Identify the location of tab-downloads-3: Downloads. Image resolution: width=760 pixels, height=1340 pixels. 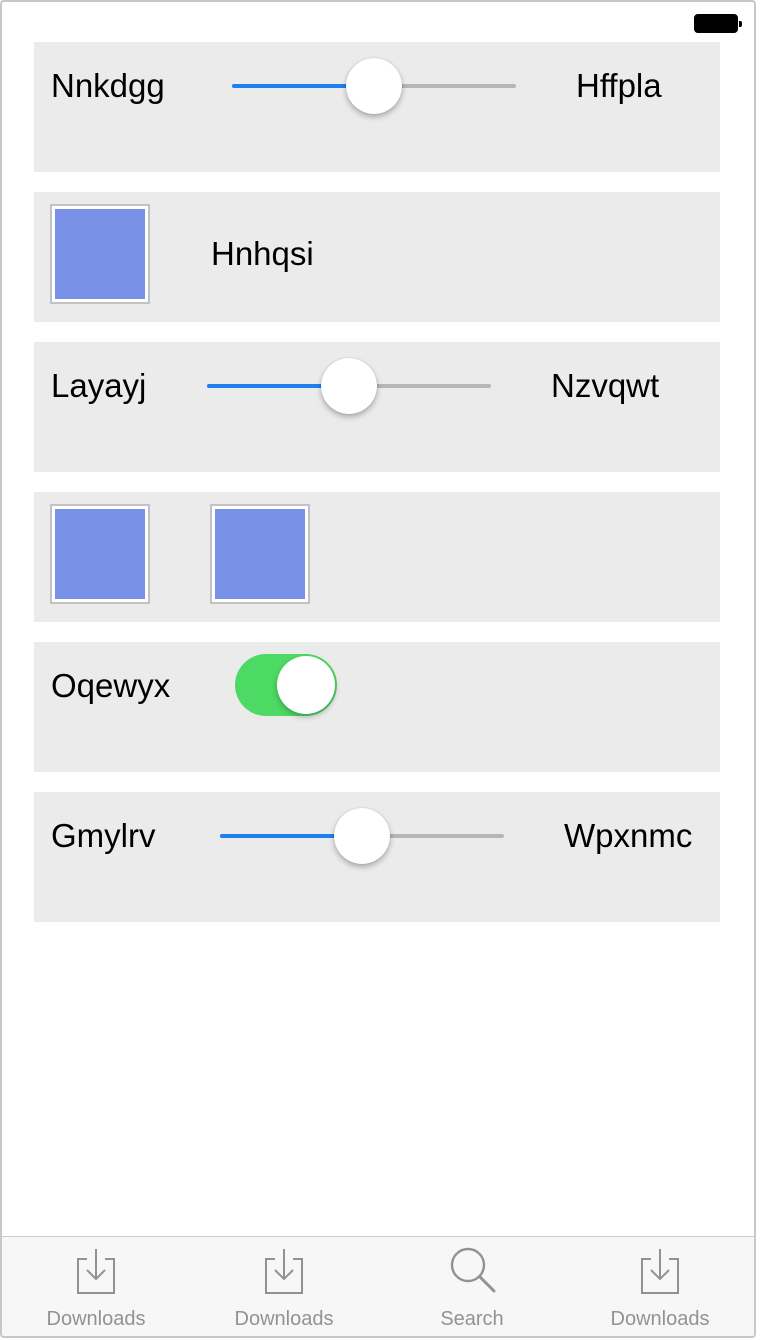
(660, 1286).